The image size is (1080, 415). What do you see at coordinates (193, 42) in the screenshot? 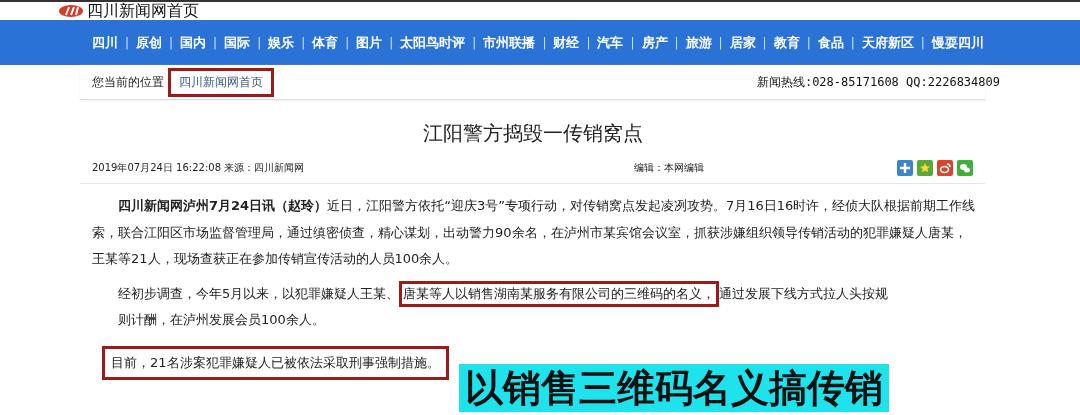
I see `nav-link: 国内` at bounding box center [193, 42].